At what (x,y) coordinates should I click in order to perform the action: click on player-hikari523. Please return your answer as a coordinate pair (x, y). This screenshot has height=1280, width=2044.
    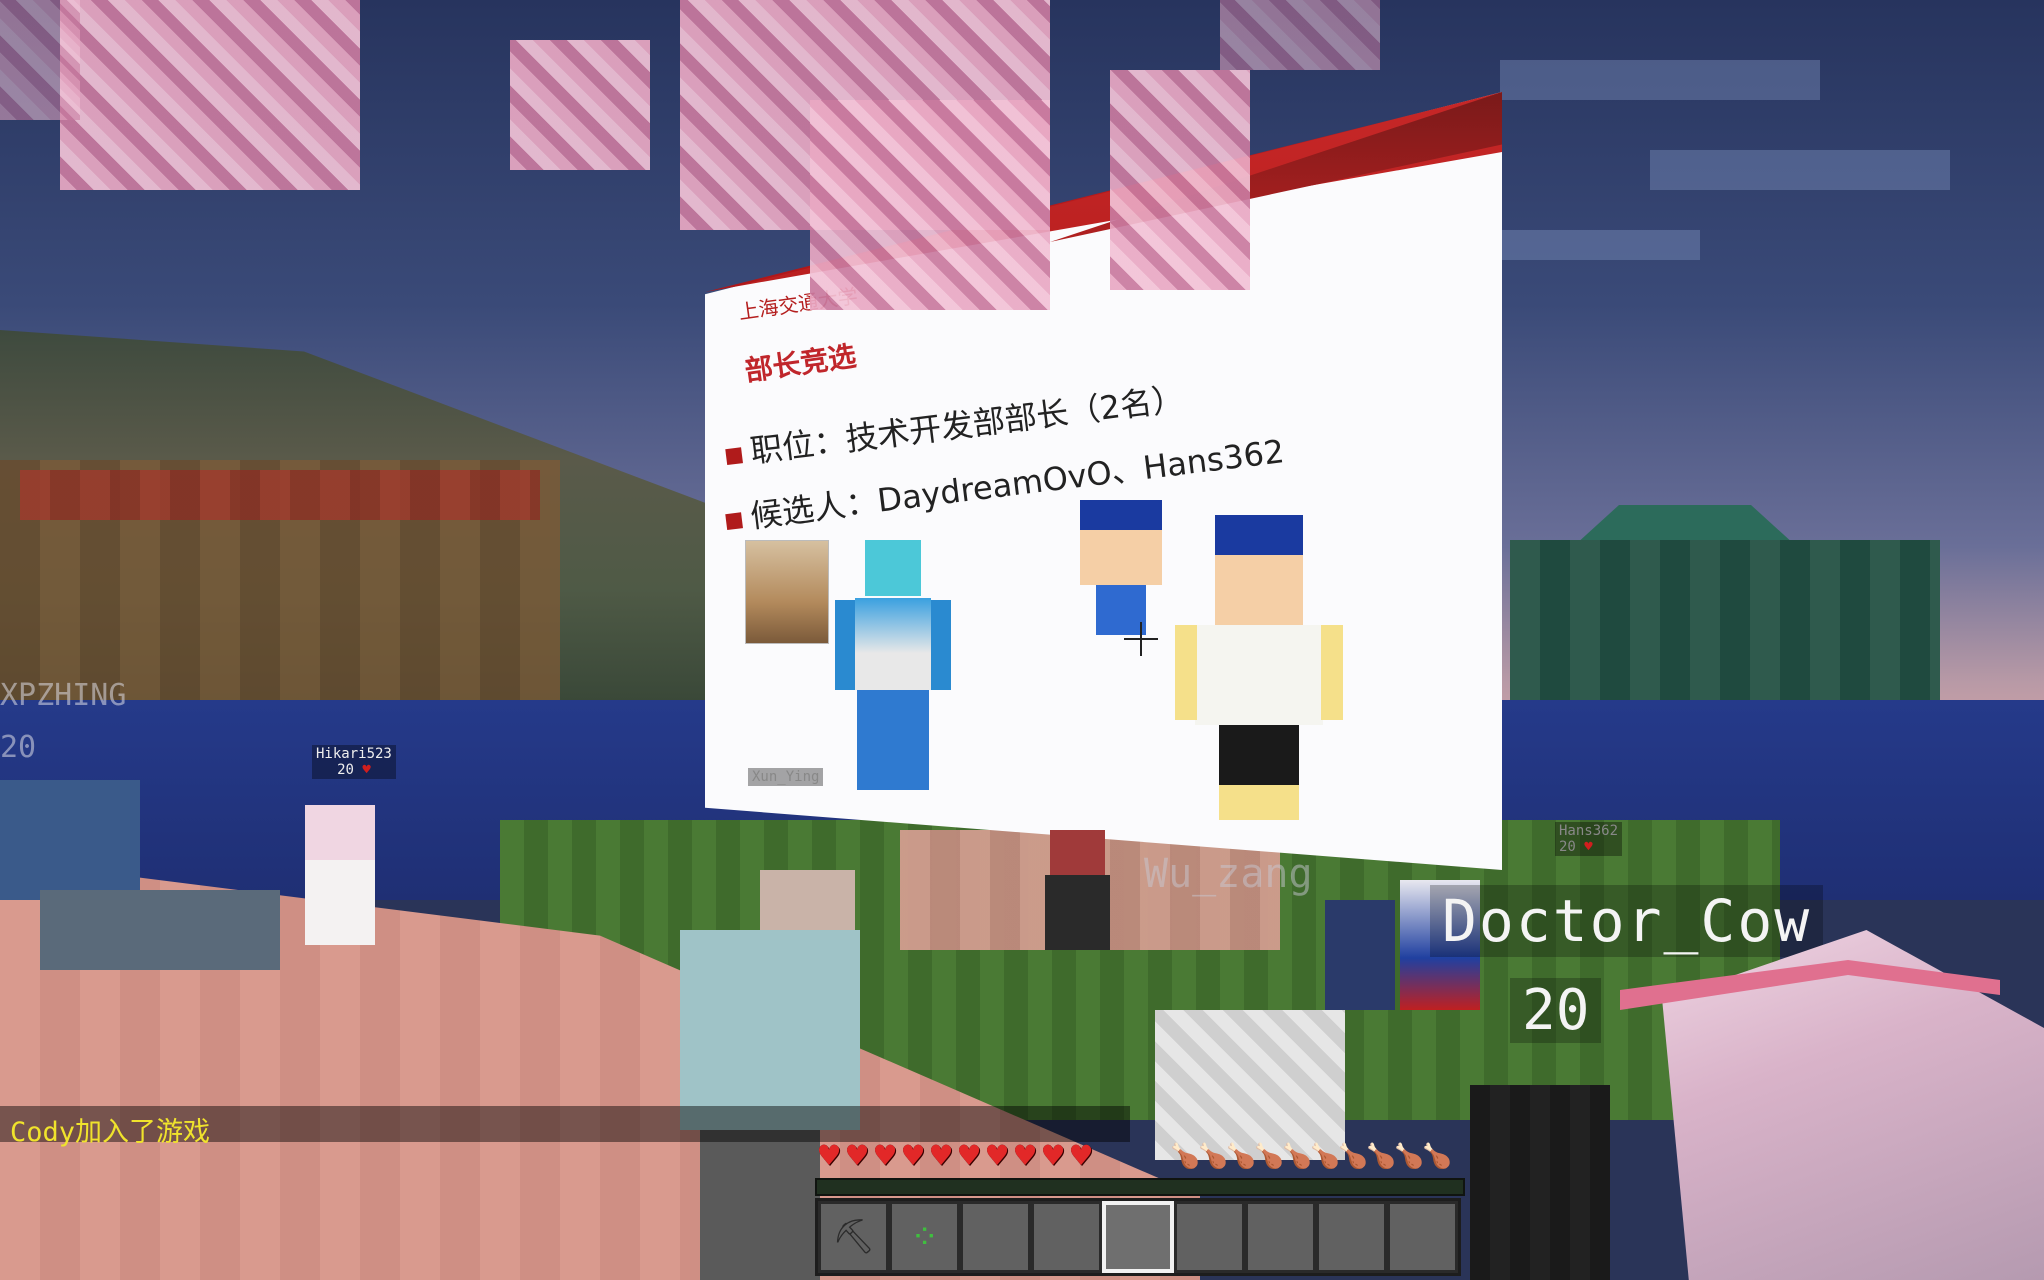
    Looking at the image, I should click on (342, 875).